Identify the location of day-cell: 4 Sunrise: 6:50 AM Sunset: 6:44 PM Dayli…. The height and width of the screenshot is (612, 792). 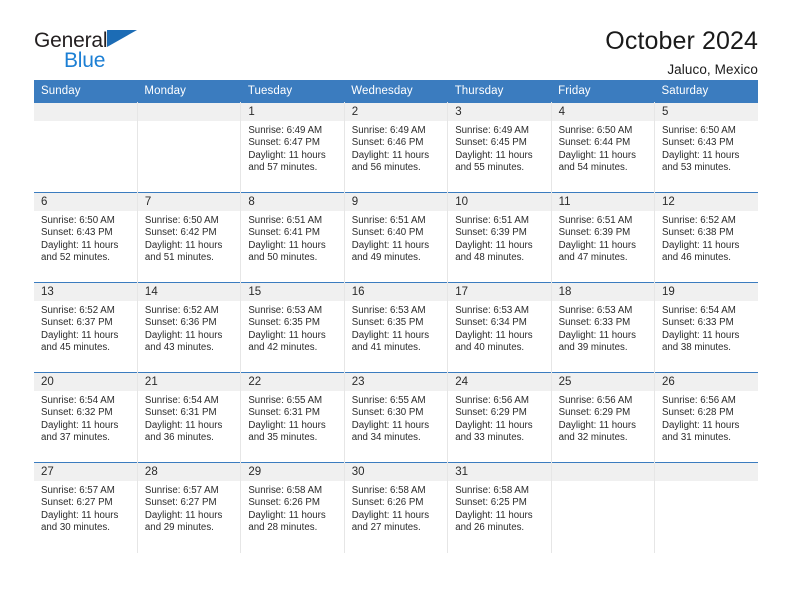
(603, 147).